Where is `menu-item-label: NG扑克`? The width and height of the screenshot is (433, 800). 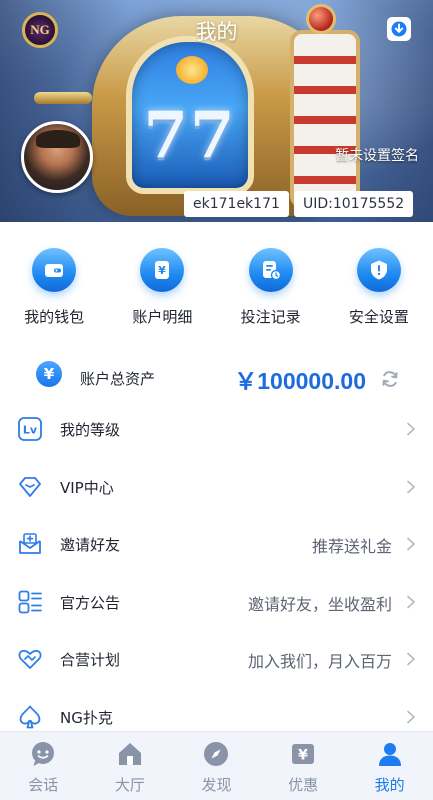 menu-item-label: NG扑克 is located at coordinates (86, 717).